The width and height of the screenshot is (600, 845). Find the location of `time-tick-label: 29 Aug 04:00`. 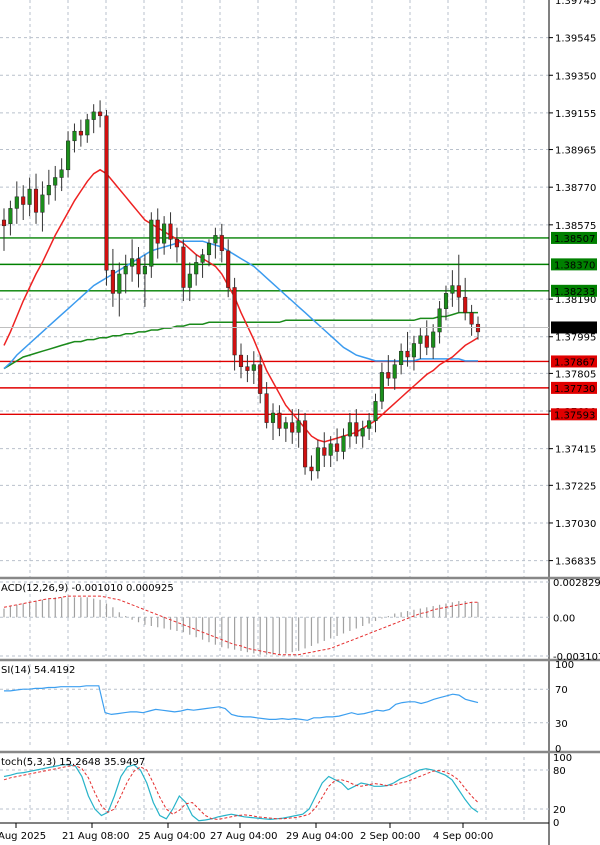

time-tick-label: 29 Aug 04:00 is located at coordinates (319, 836).